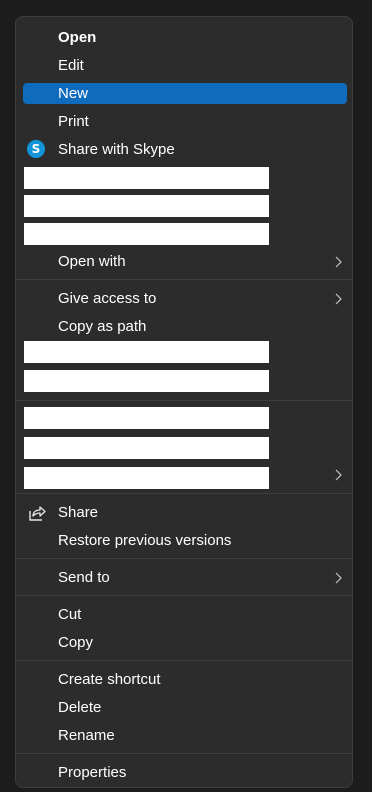 Image resolution: width=372 pixels, height=792 pixels. What do you see at coordinates (185, 679) in the screenshot?
I see `menu-item-create-shortcut: Create shortcut` at bounding box center [185, 679].